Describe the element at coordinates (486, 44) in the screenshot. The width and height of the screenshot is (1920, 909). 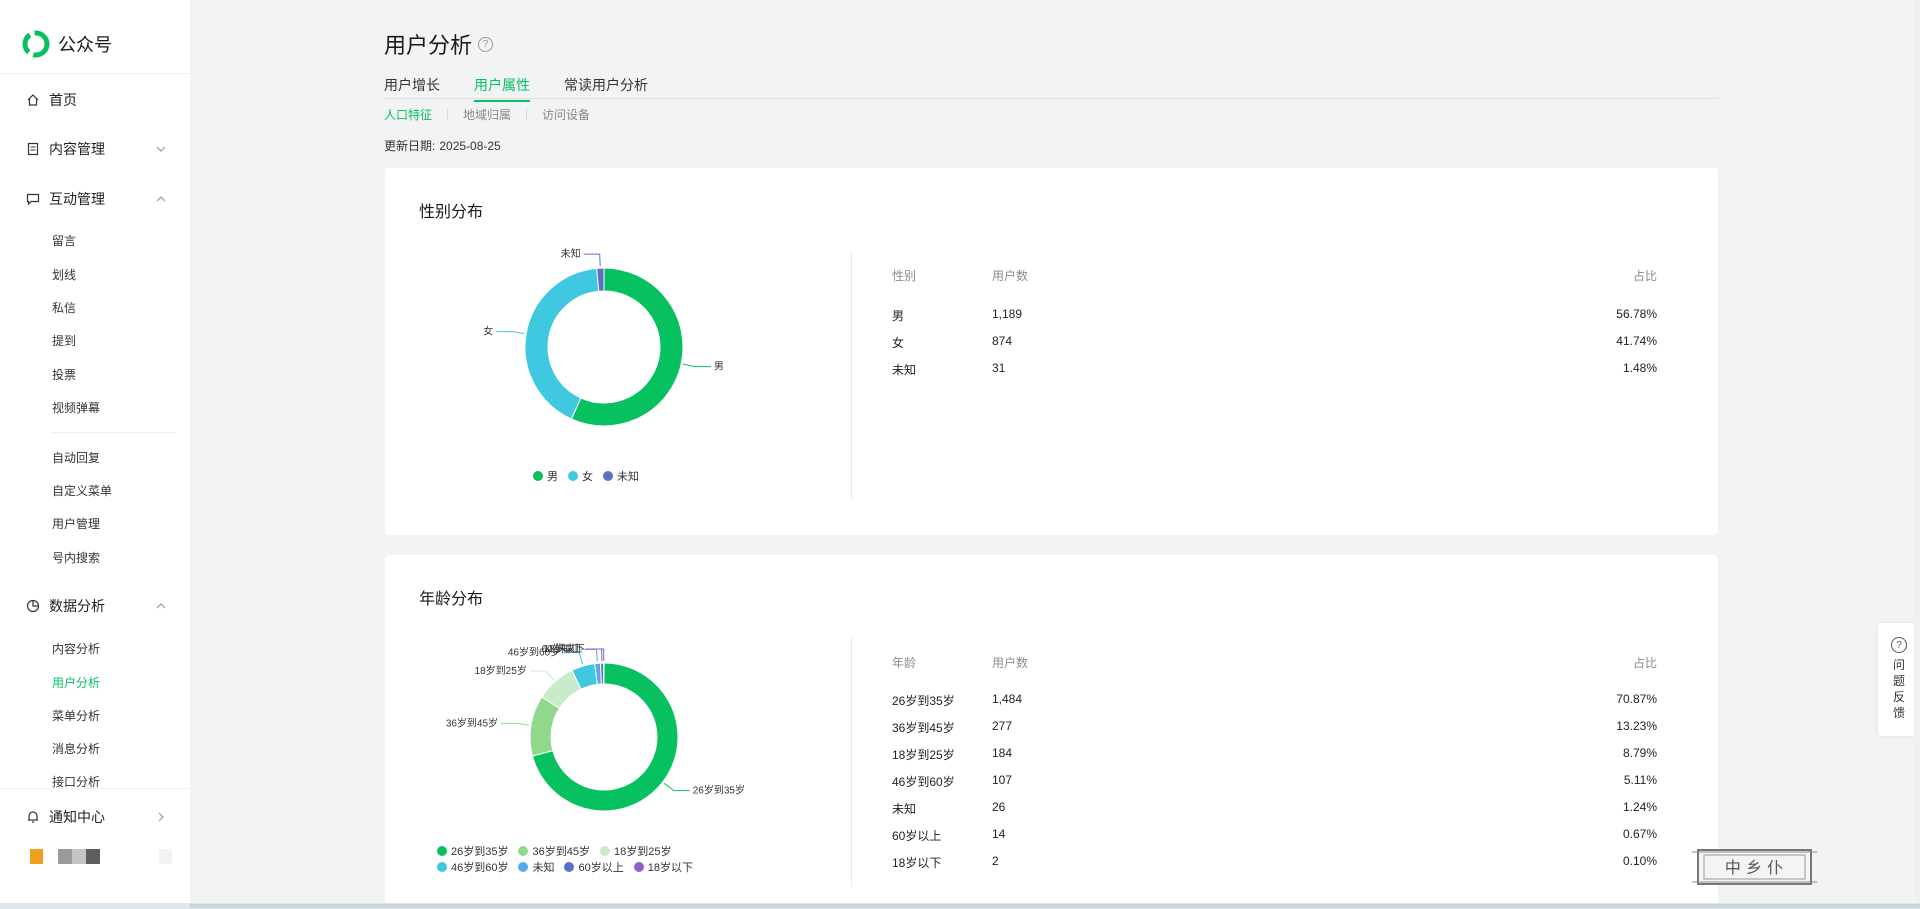
I see `help-icon: ?` at that location.